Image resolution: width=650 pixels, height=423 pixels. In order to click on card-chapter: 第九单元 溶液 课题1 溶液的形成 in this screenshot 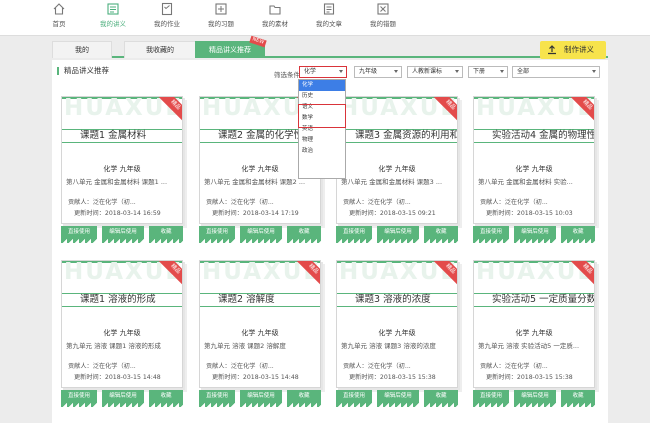, I will do `click(113, 346)`.